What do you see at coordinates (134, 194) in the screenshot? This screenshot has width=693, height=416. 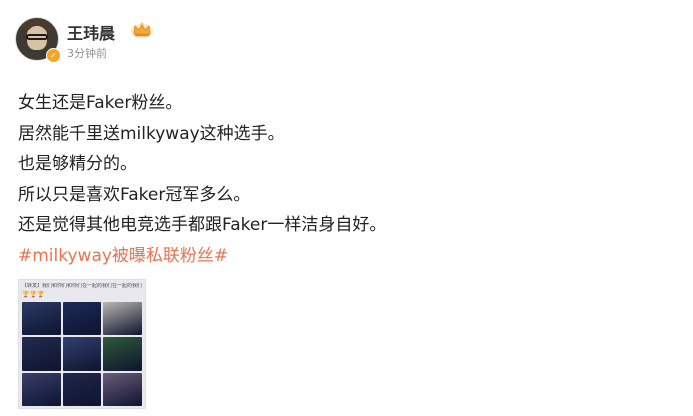 I see `post-line: 所以只是喜欢Faker冠军多么。` at bounding box center [134, 194].